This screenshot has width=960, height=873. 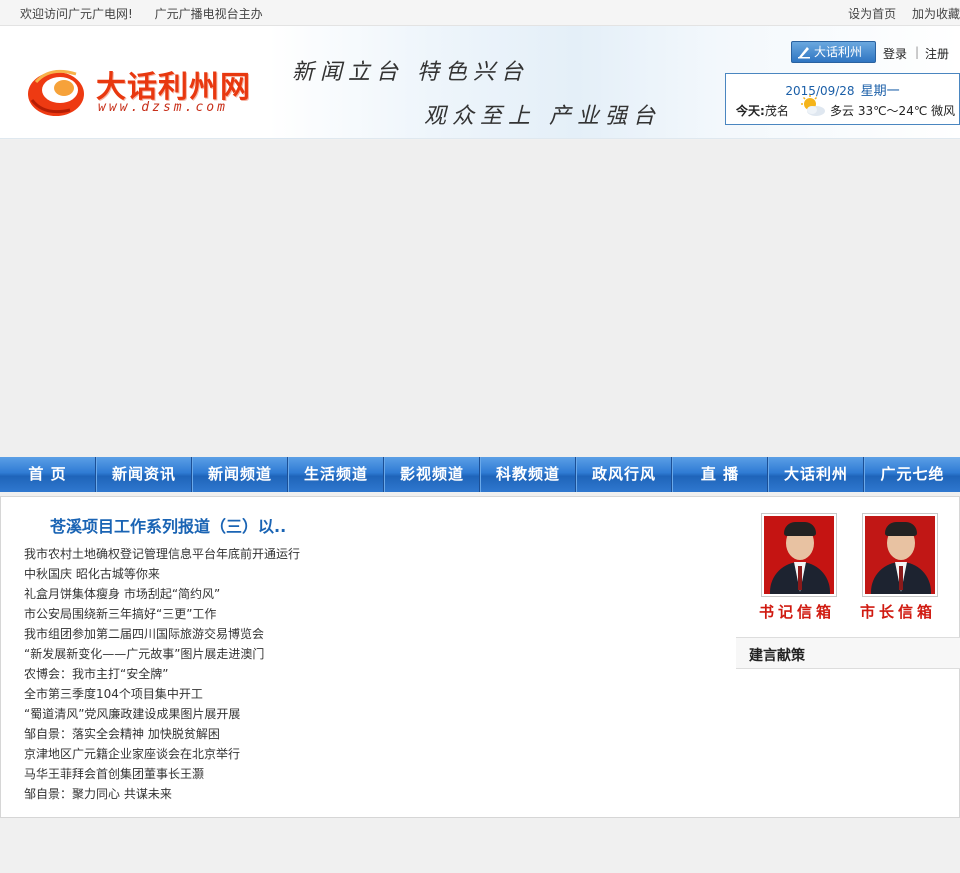 I want to click on secretary-mailbox-link: 书记信箱, so click(x=797, y=611).